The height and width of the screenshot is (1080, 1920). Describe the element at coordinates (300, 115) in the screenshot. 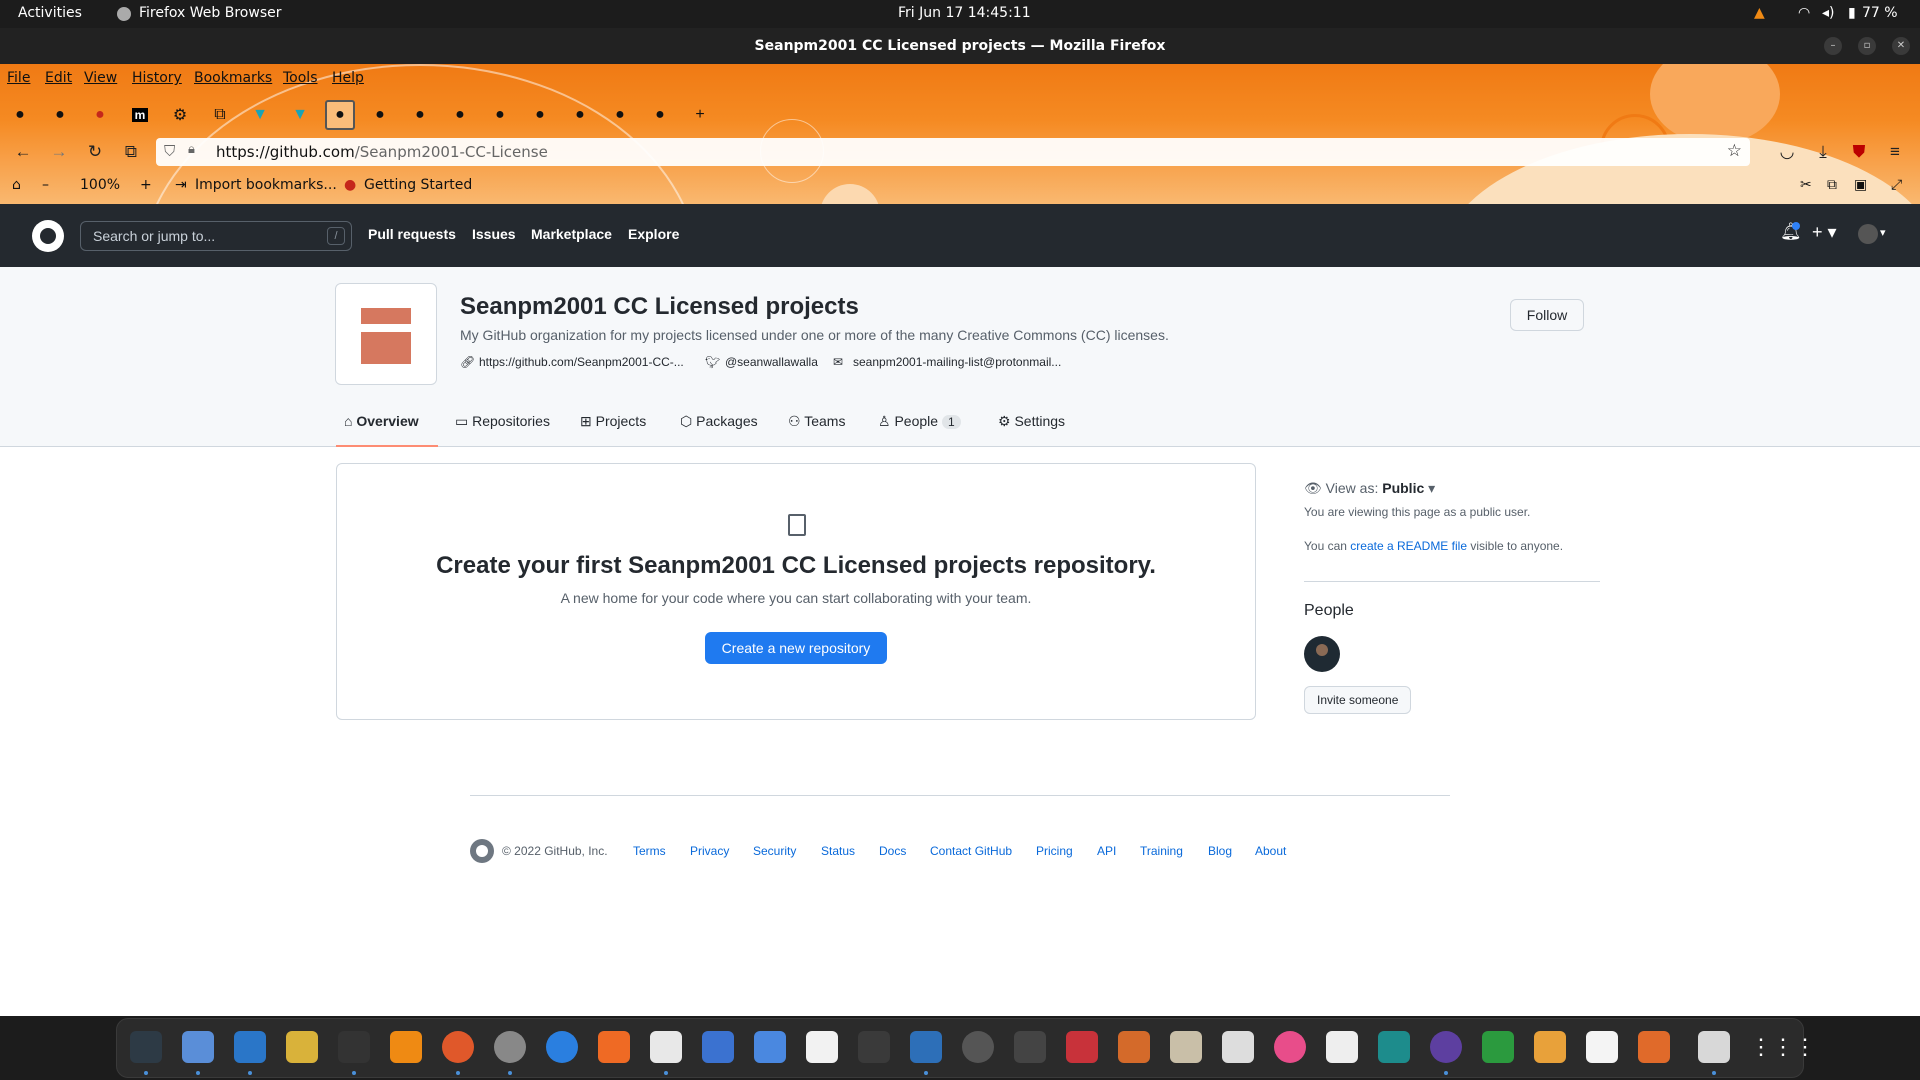

I see `tab-teal: ▼` at that location.